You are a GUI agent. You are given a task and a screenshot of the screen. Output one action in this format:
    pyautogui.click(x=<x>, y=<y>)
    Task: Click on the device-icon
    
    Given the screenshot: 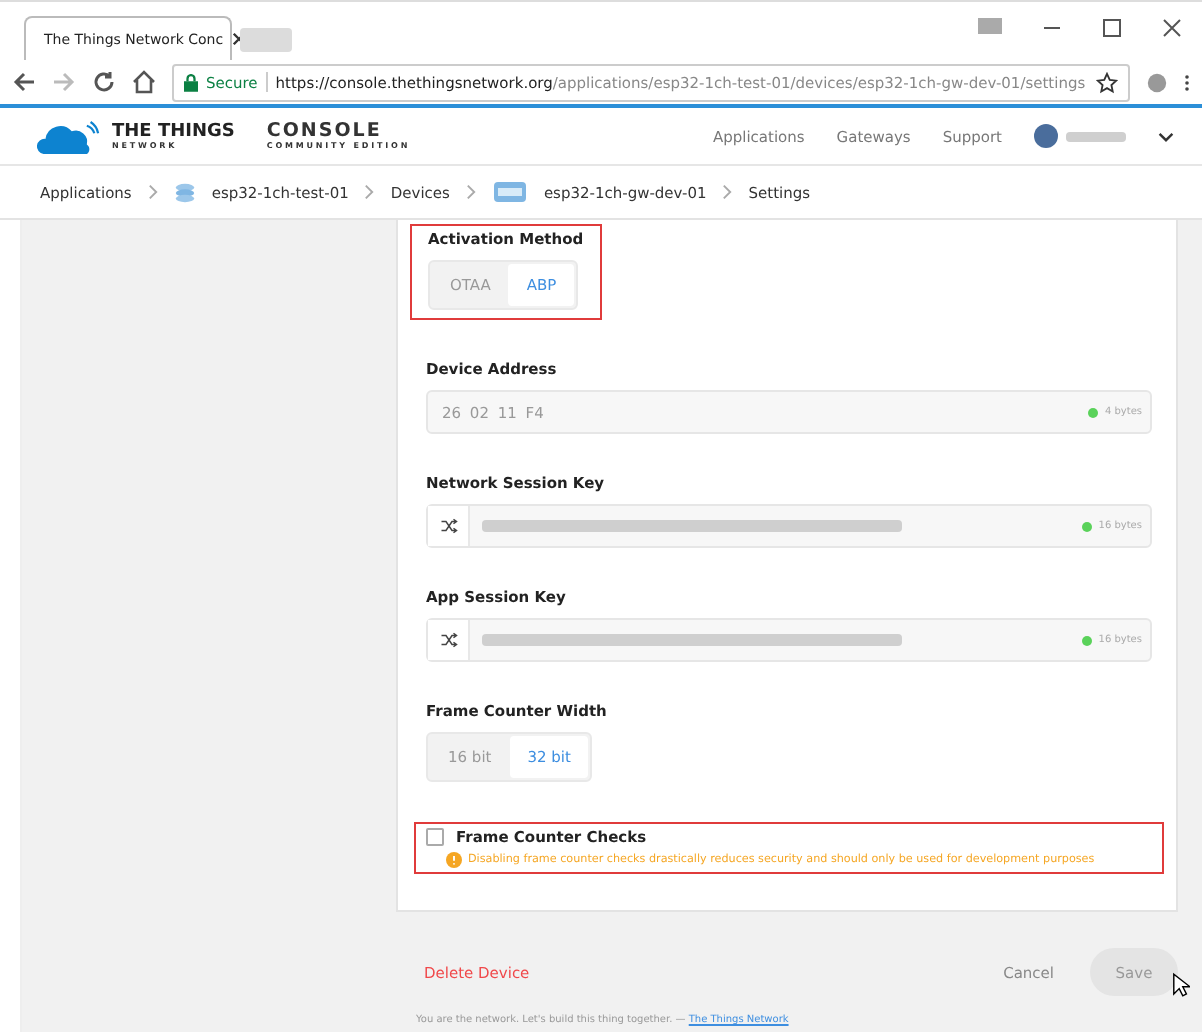 What is the action you would take?
    pyautogui.click(x=509, y=192)
    